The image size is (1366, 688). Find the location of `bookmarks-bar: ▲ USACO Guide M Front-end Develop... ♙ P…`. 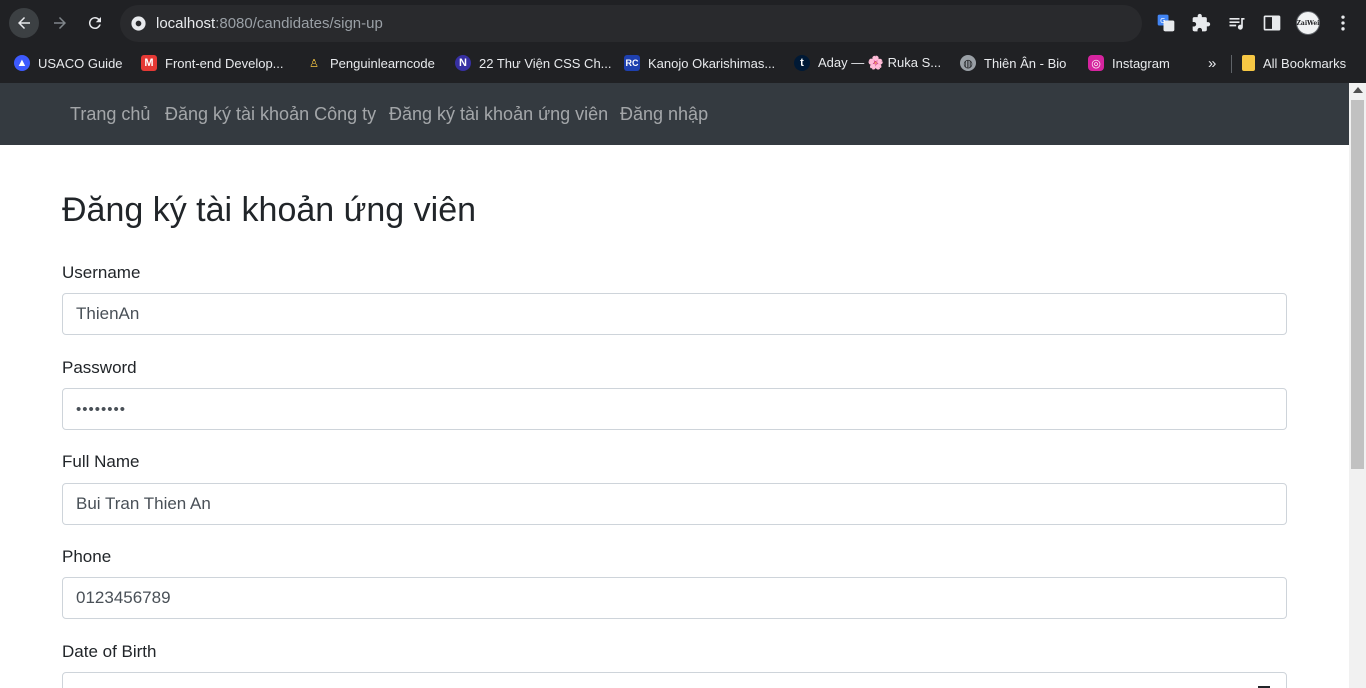

bookmarks-bar: ▲ USACO Guide M Front-end Develop... ♙ P… is located at coordinates (683, 63).